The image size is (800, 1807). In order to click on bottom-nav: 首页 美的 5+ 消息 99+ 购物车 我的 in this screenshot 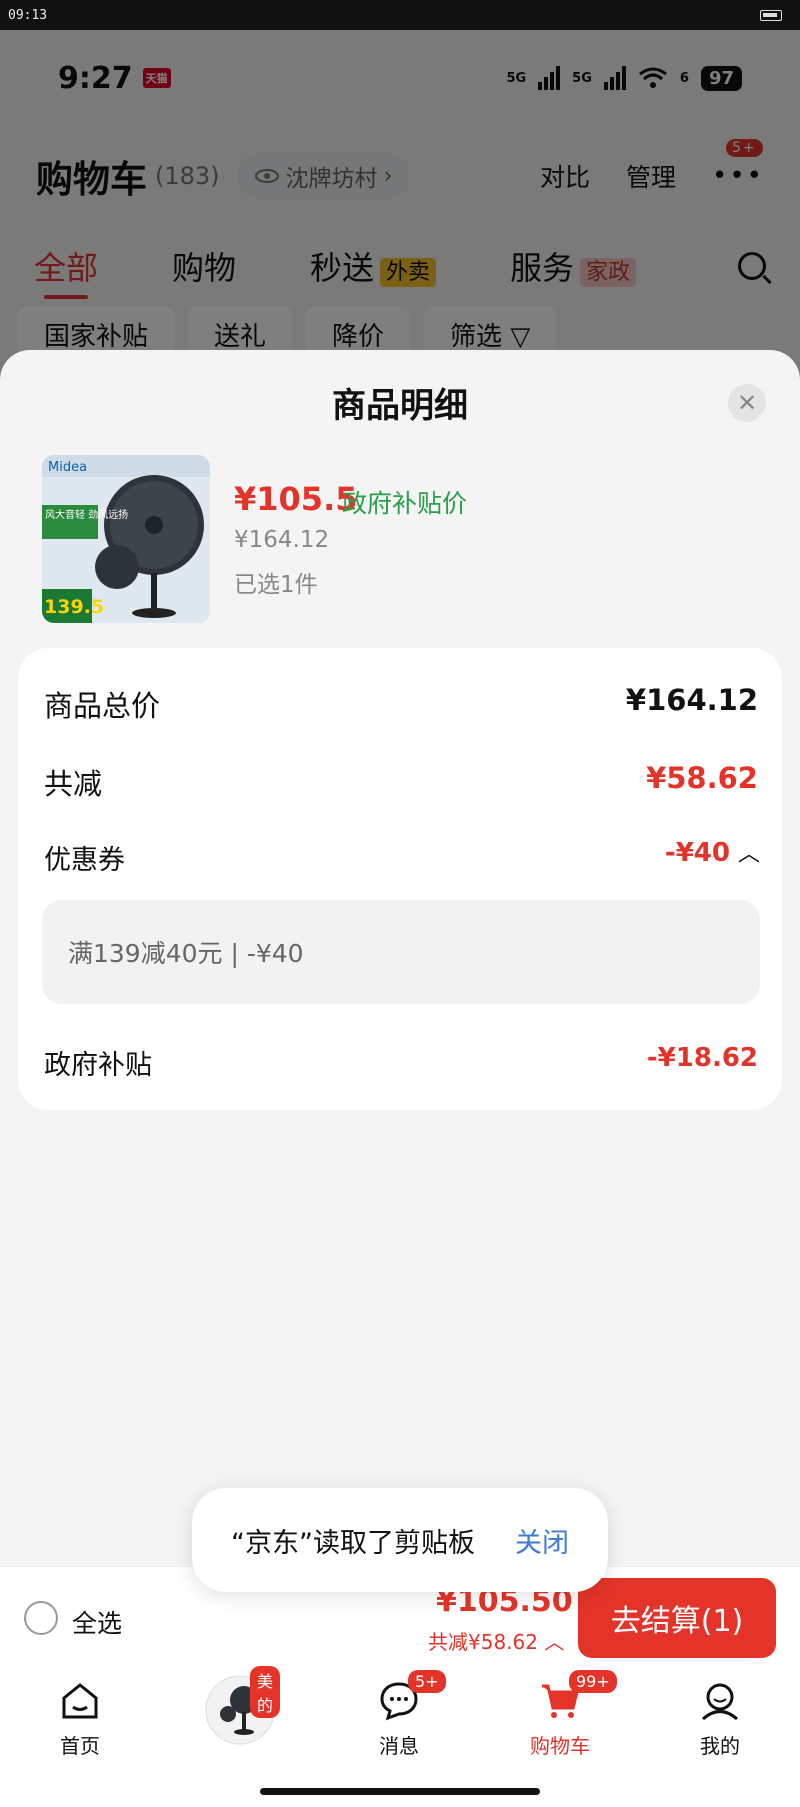, I will do `click(400, 1736)`.